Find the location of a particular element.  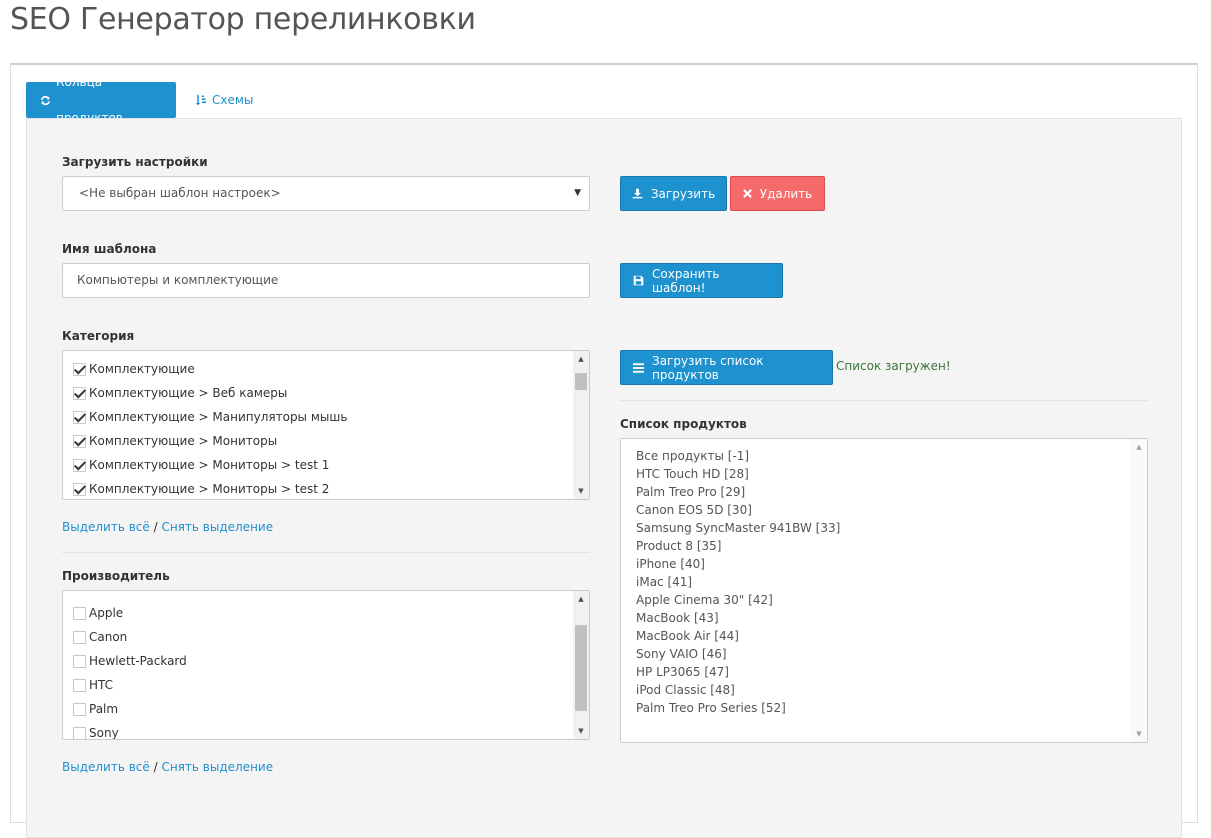

load-products-button-label: Загрузить список продуктов is located at coordinates (708, 367).